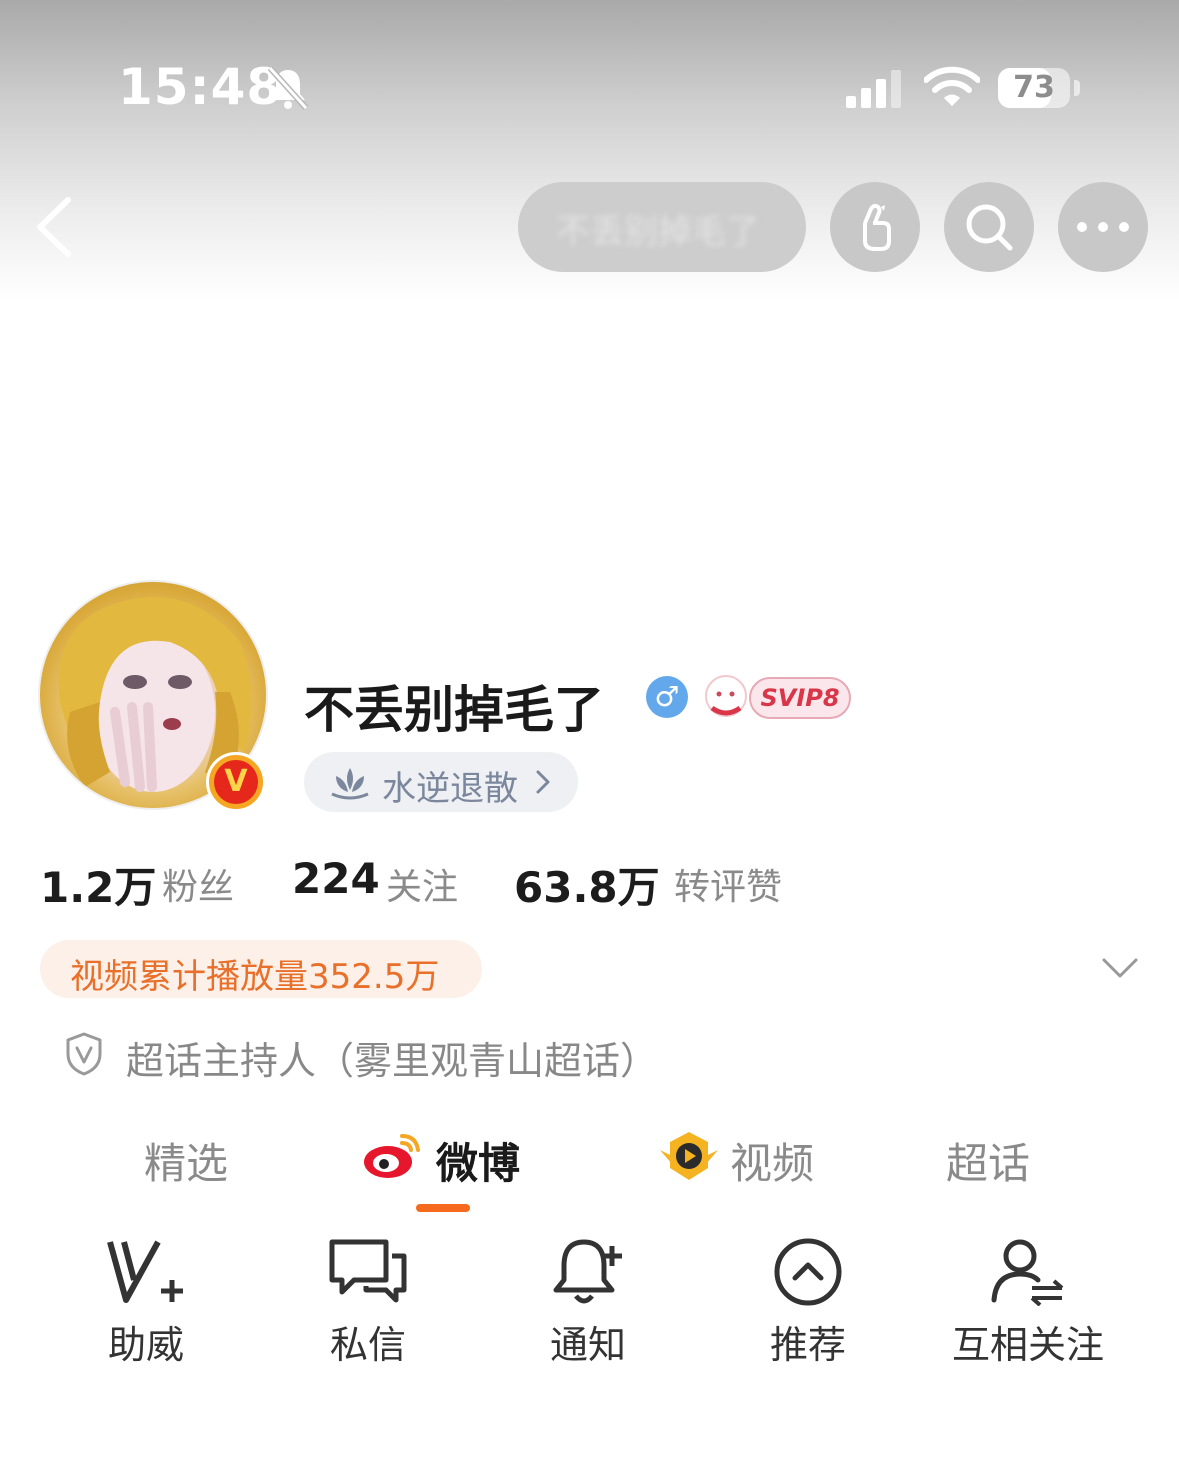 The width and height of the screenshot is (1179, 1481). Describe the element at coordinates (145, 1345) in the screenshot. I see `cheer-label: 助威` at that location.